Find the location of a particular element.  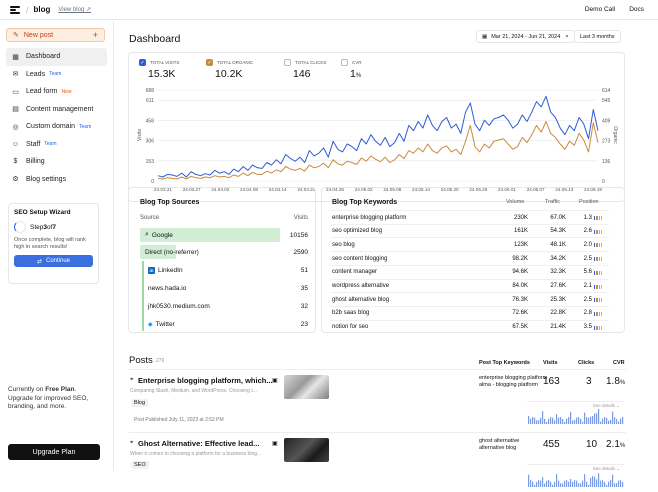

col-position: Position is located at coordinates (589, 202).